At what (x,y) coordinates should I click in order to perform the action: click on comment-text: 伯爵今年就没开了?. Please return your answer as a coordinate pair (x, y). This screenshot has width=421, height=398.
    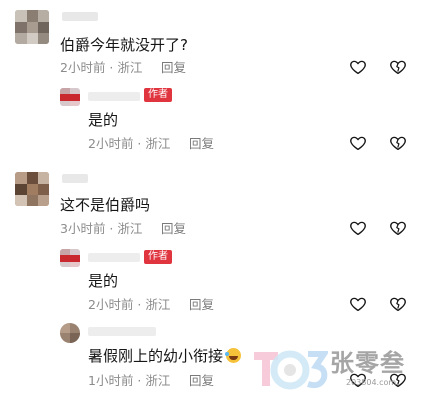
    Looking at the image, I should click on (124, 45).